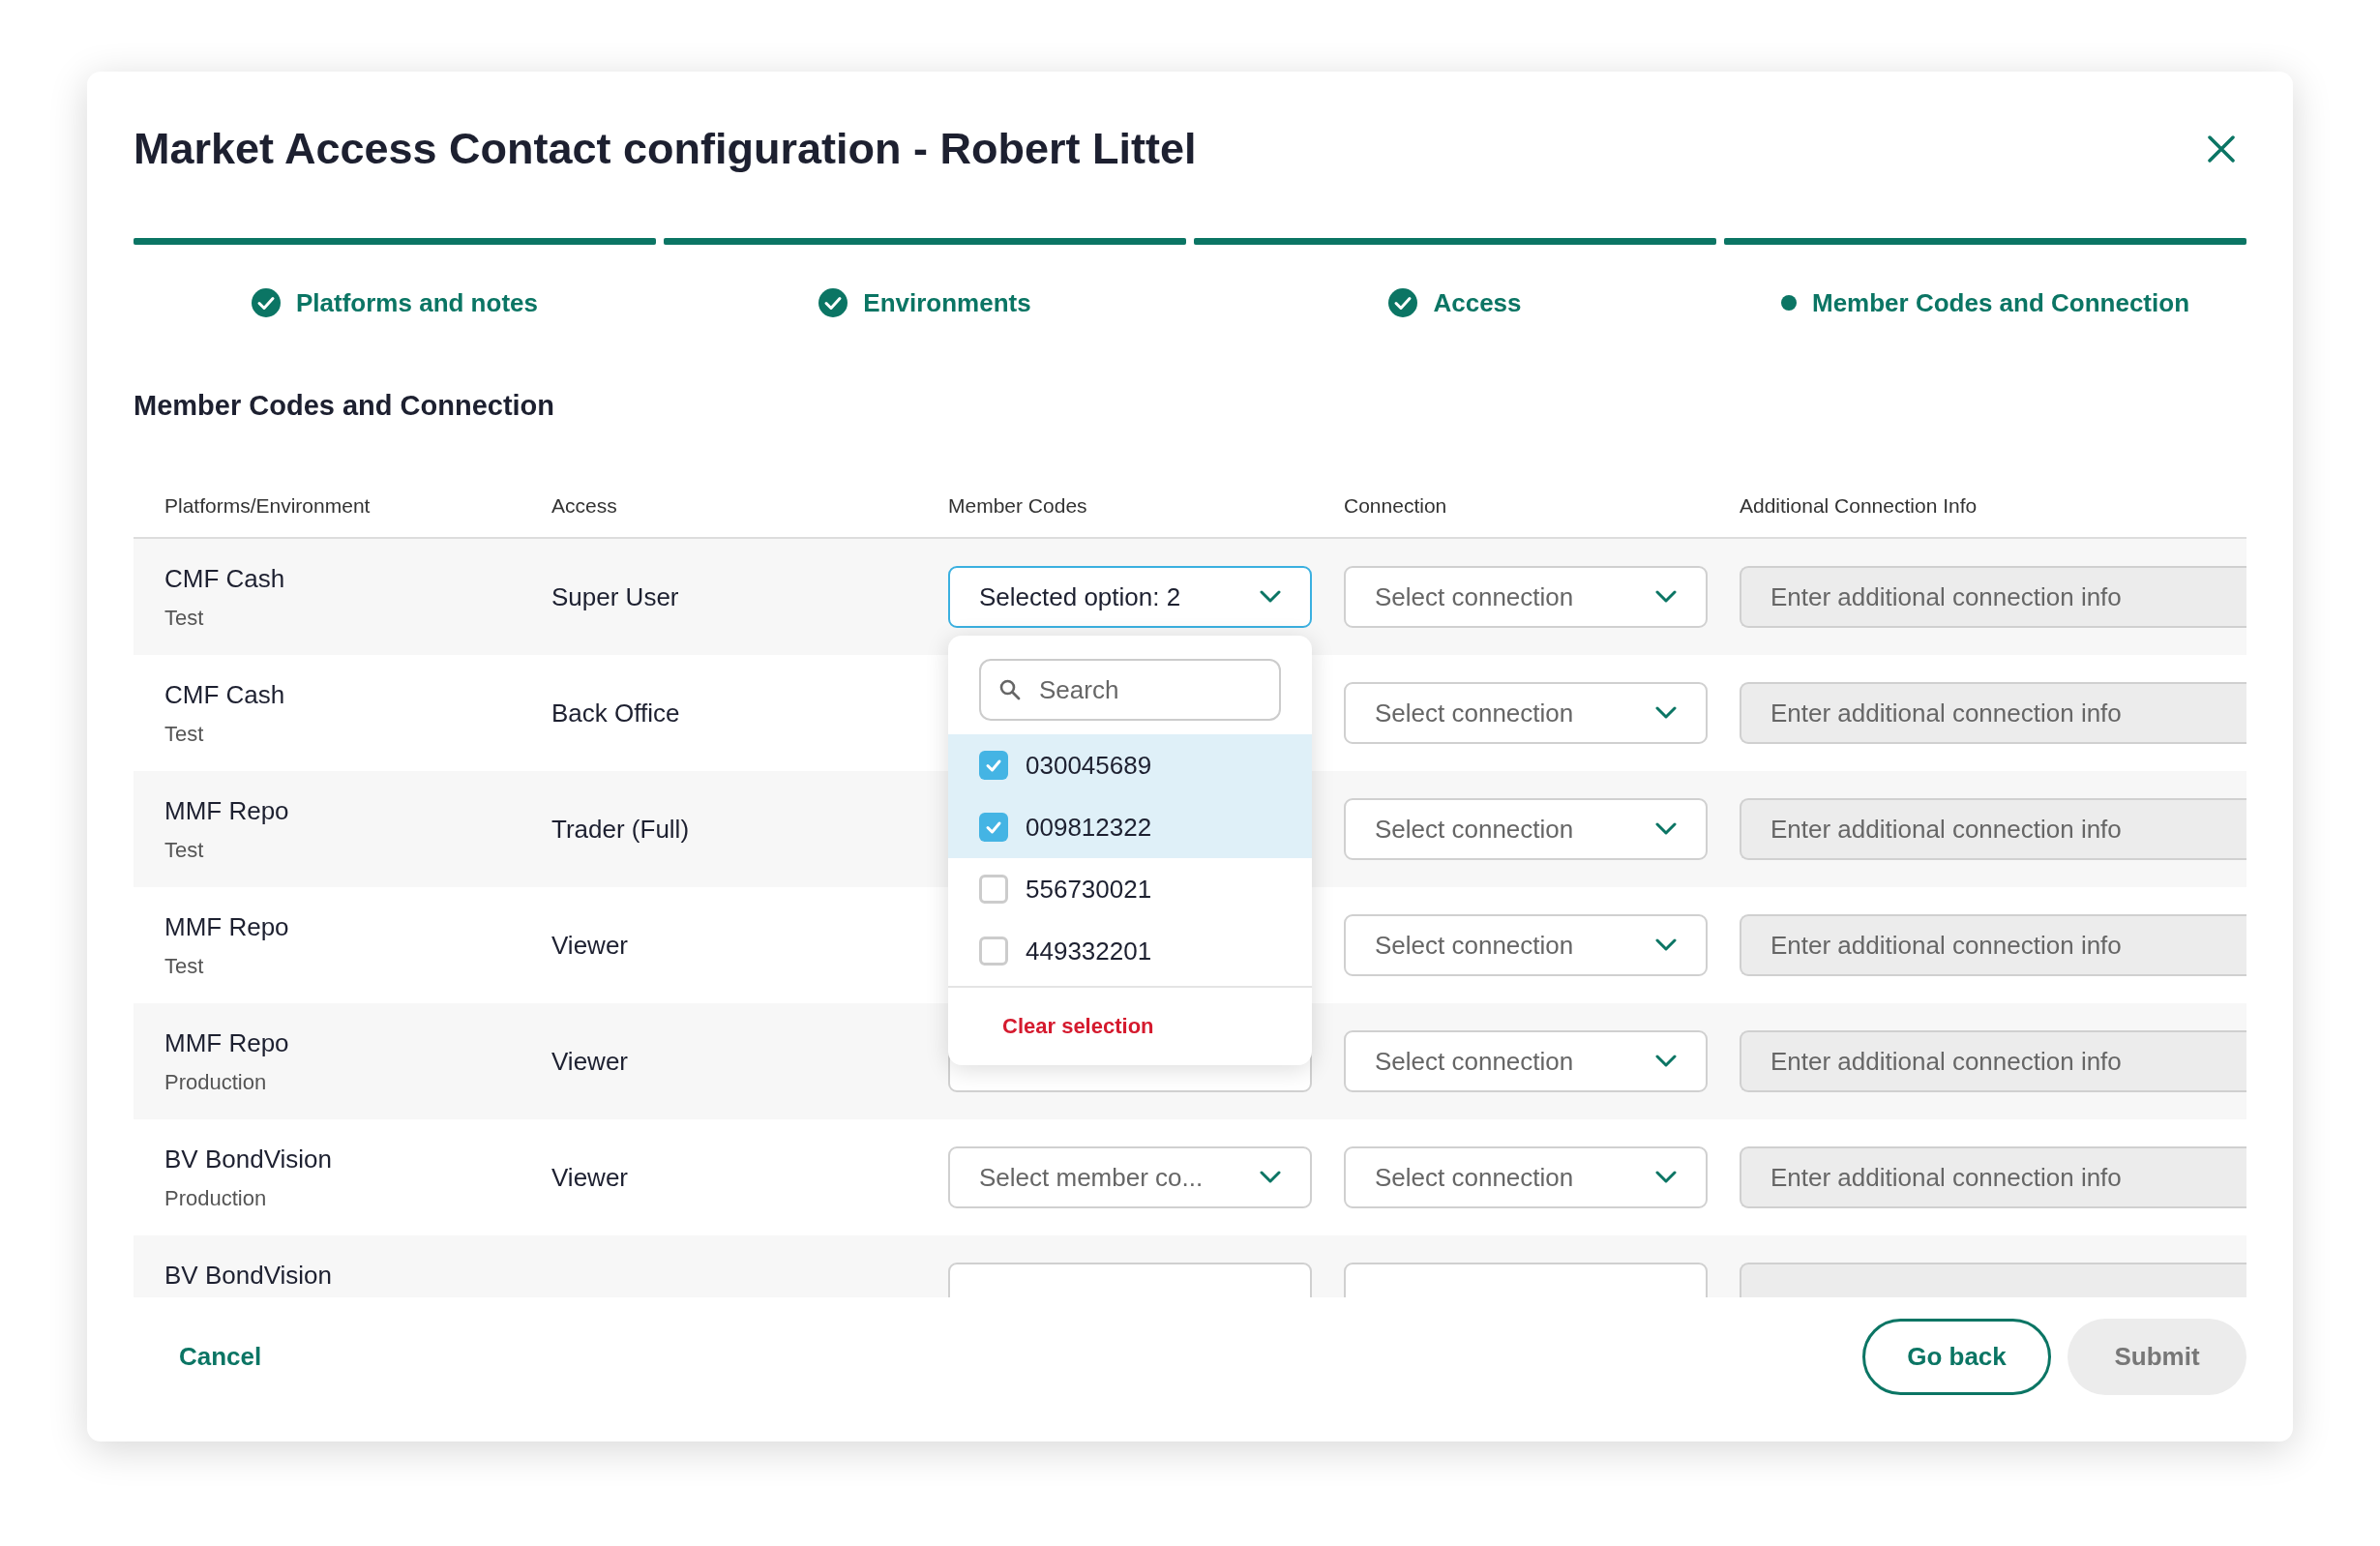 This screenshot has height=1546, width=2380. I want to click on search-field: Search, so click(1130, 690).